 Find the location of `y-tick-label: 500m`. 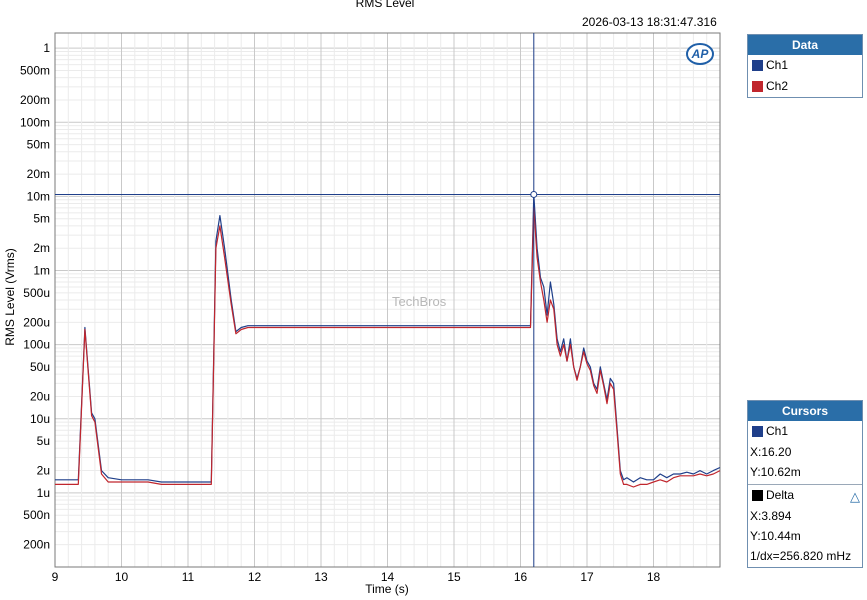

y-tick-label: 500m is located at coordinates (35, 70).